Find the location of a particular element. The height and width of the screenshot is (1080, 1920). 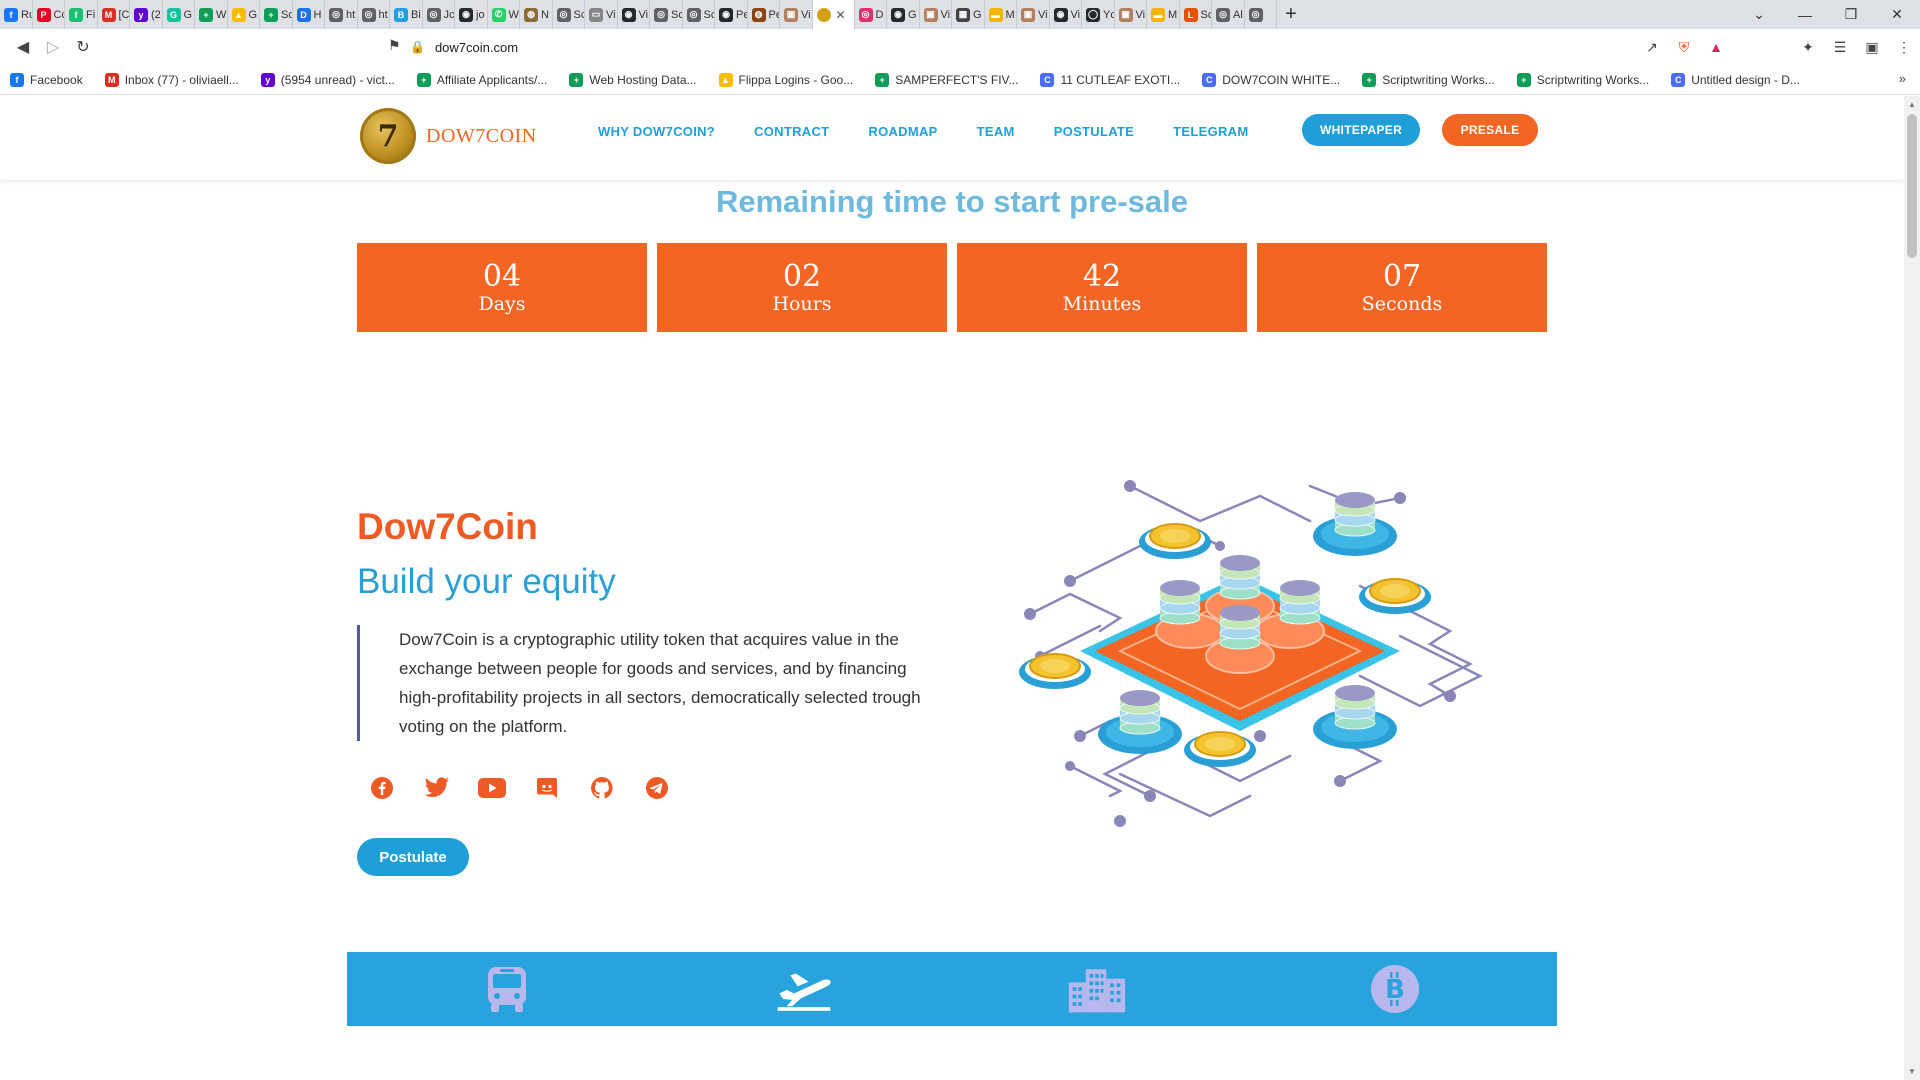

share-icon: ↗ is located at coordinates (1652, 47).